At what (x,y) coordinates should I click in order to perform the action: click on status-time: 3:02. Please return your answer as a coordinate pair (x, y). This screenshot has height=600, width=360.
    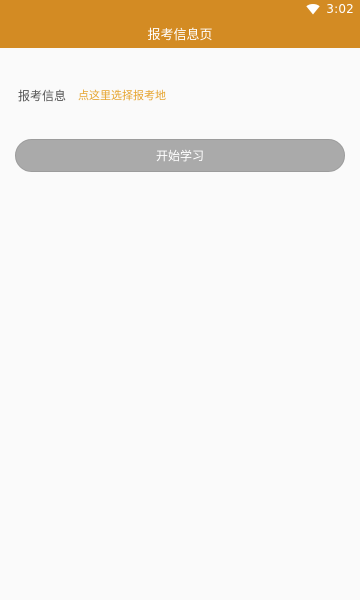
    Looking at the image, I should click on (340, 9).